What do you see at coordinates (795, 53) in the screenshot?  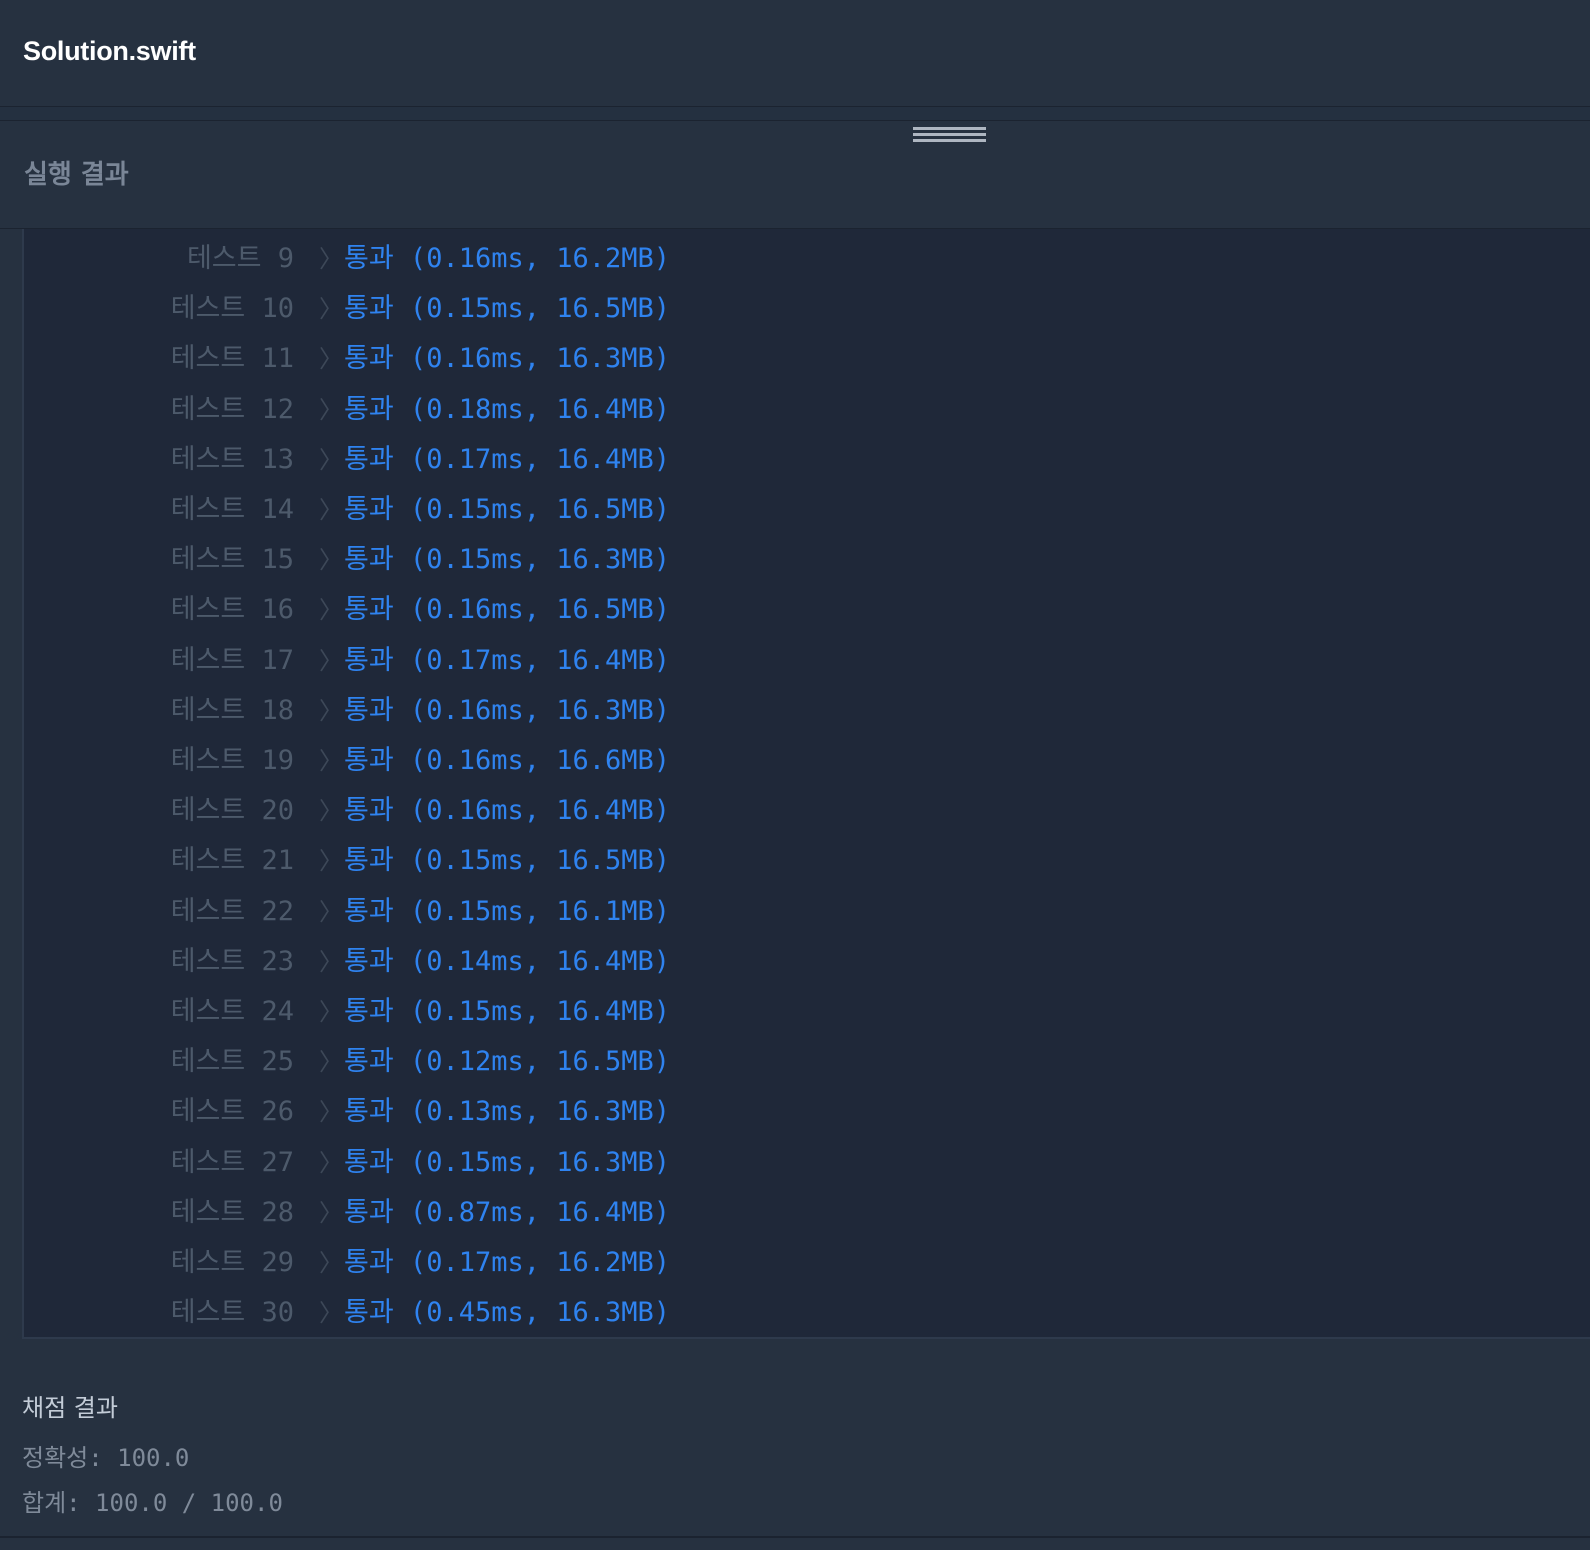 I see `editor-tab-header: Solution.swift` at bounding box center [795, 53].